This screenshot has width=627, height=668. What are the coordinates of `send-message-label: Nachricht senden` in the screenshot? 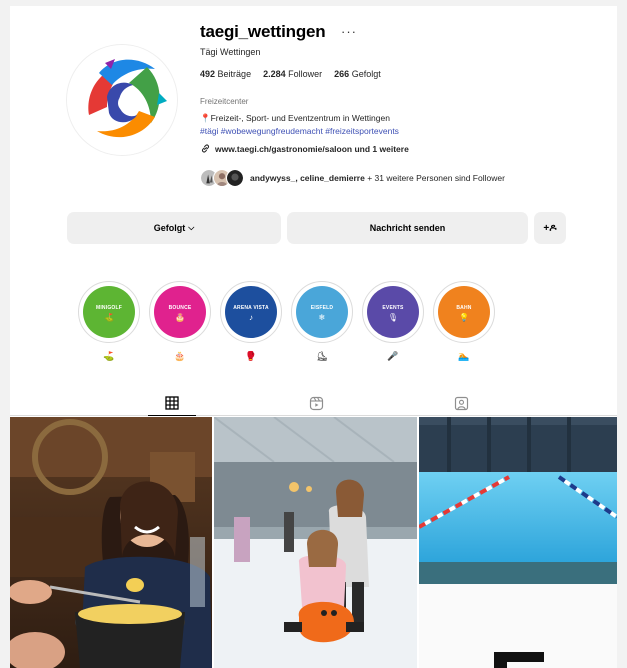 It's located at (407, 228).